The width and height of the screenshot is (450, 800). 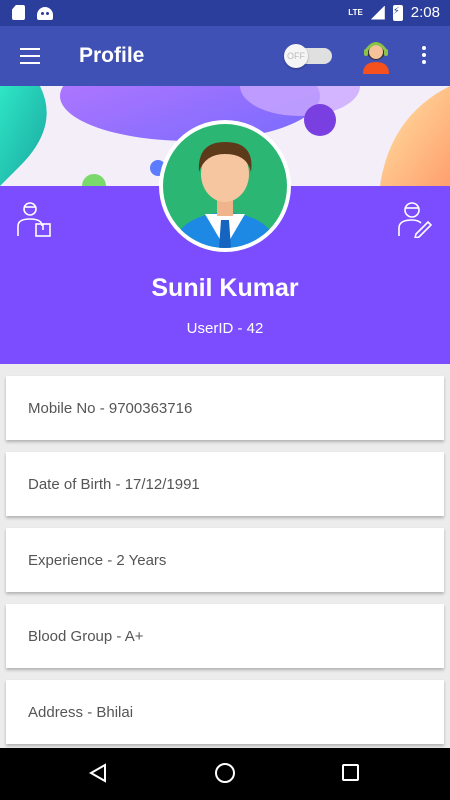 What do you see at coordinates (350, 772) in the screenshot?
I see `recent-apps-icon` at bounding box center [350, 772].